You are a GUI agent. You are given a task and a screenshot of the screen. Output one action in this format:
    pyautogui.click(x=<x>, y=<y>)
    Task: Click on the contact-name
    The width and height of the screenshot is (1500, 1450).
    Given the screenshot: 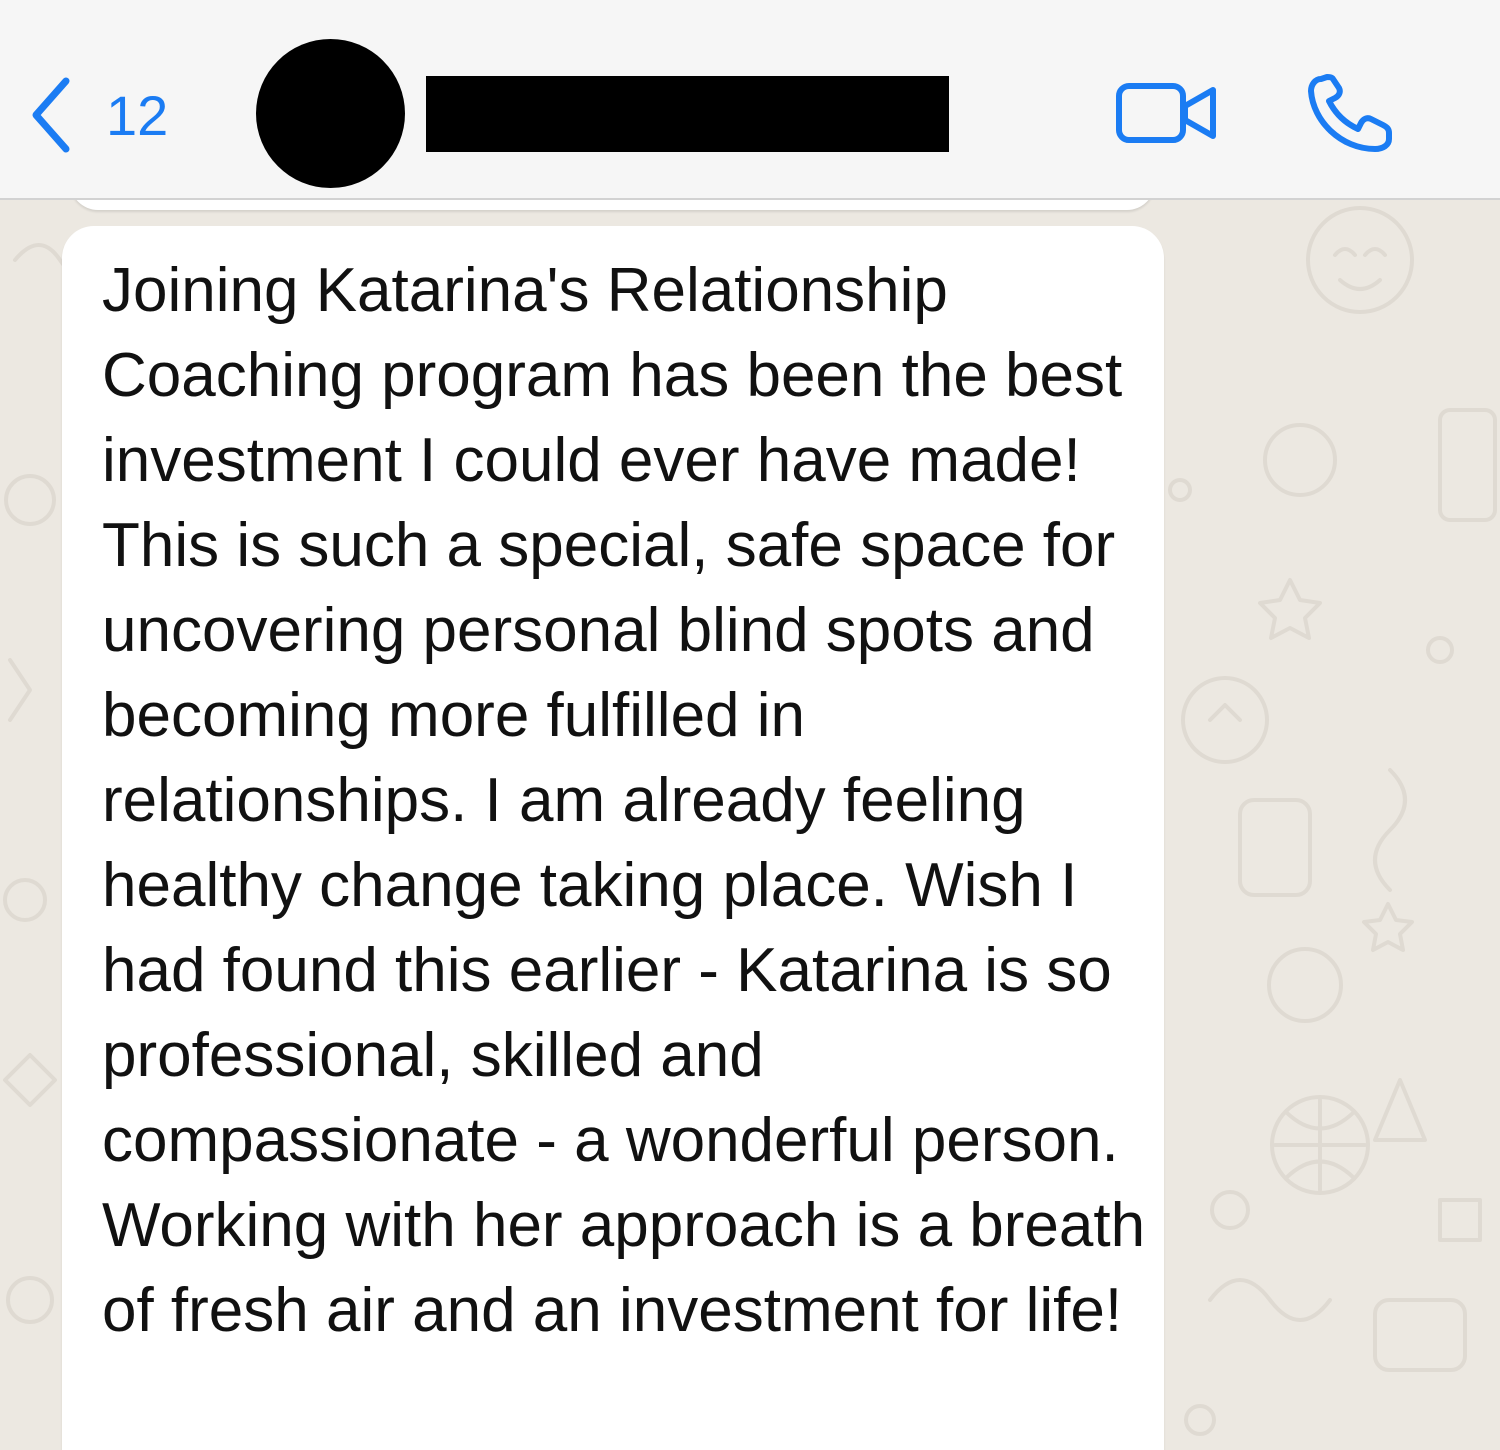 What is the action you would take?
    pyautogui.click(x=687, y=114)
    